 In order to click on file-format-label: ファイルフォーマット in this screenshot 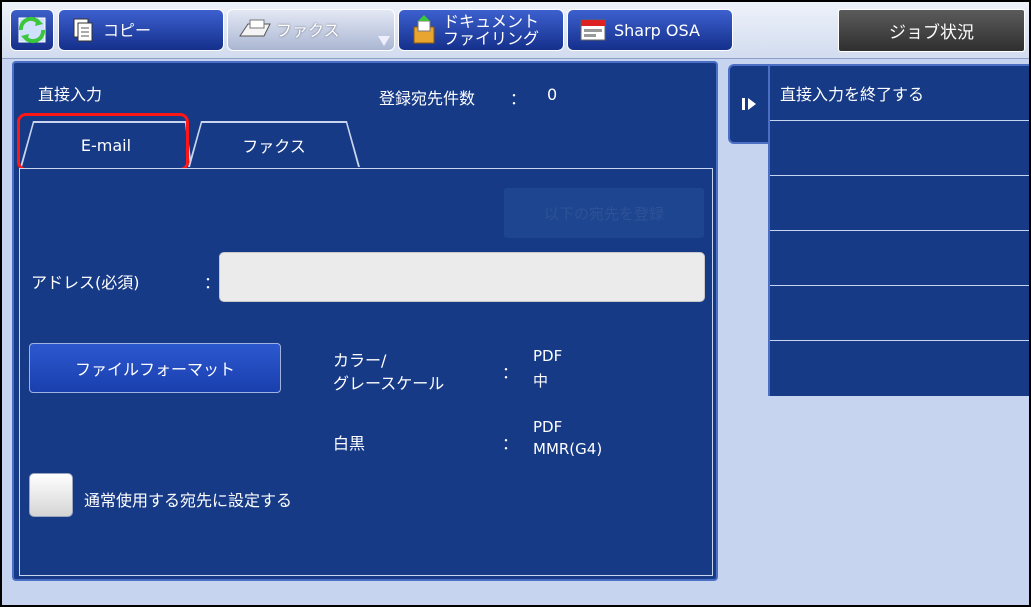, I will do `click(154, 369)`.